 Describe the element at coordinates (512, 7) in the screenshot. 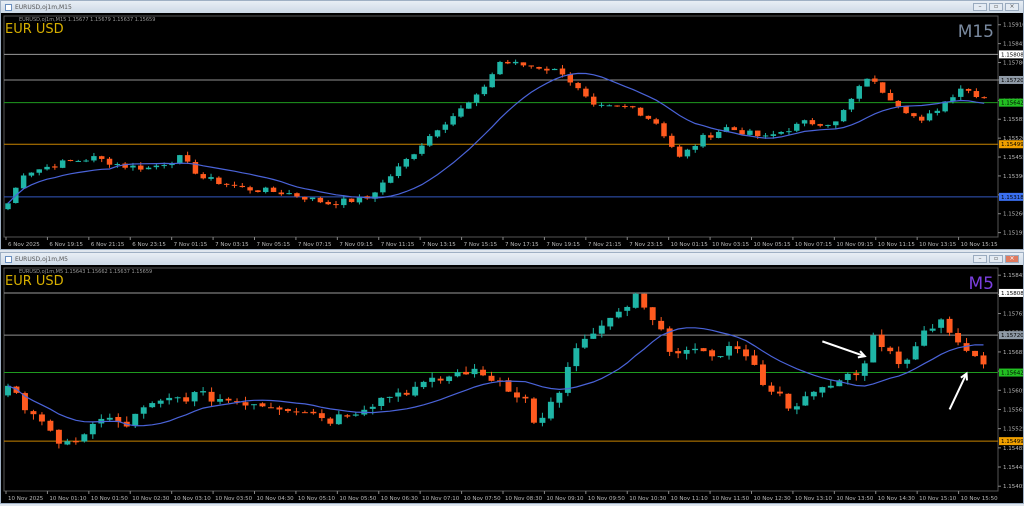

I see `window-titlebar: EURUSD,oj1m,M15 – ▫ ×` at that location.